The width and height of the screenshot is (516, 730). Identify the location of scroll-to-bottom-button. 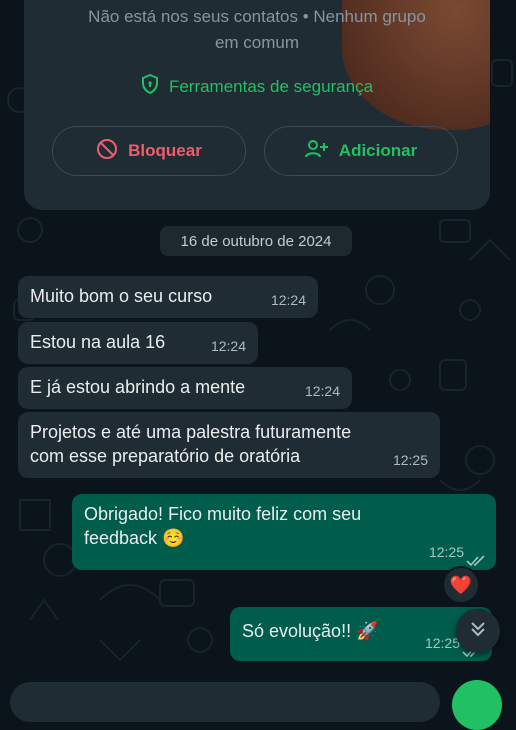
(478, 631).